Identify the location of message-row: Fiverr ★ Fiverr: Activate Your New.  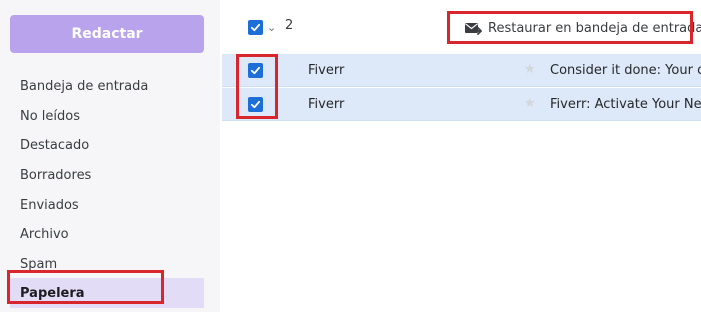
(461, 104).